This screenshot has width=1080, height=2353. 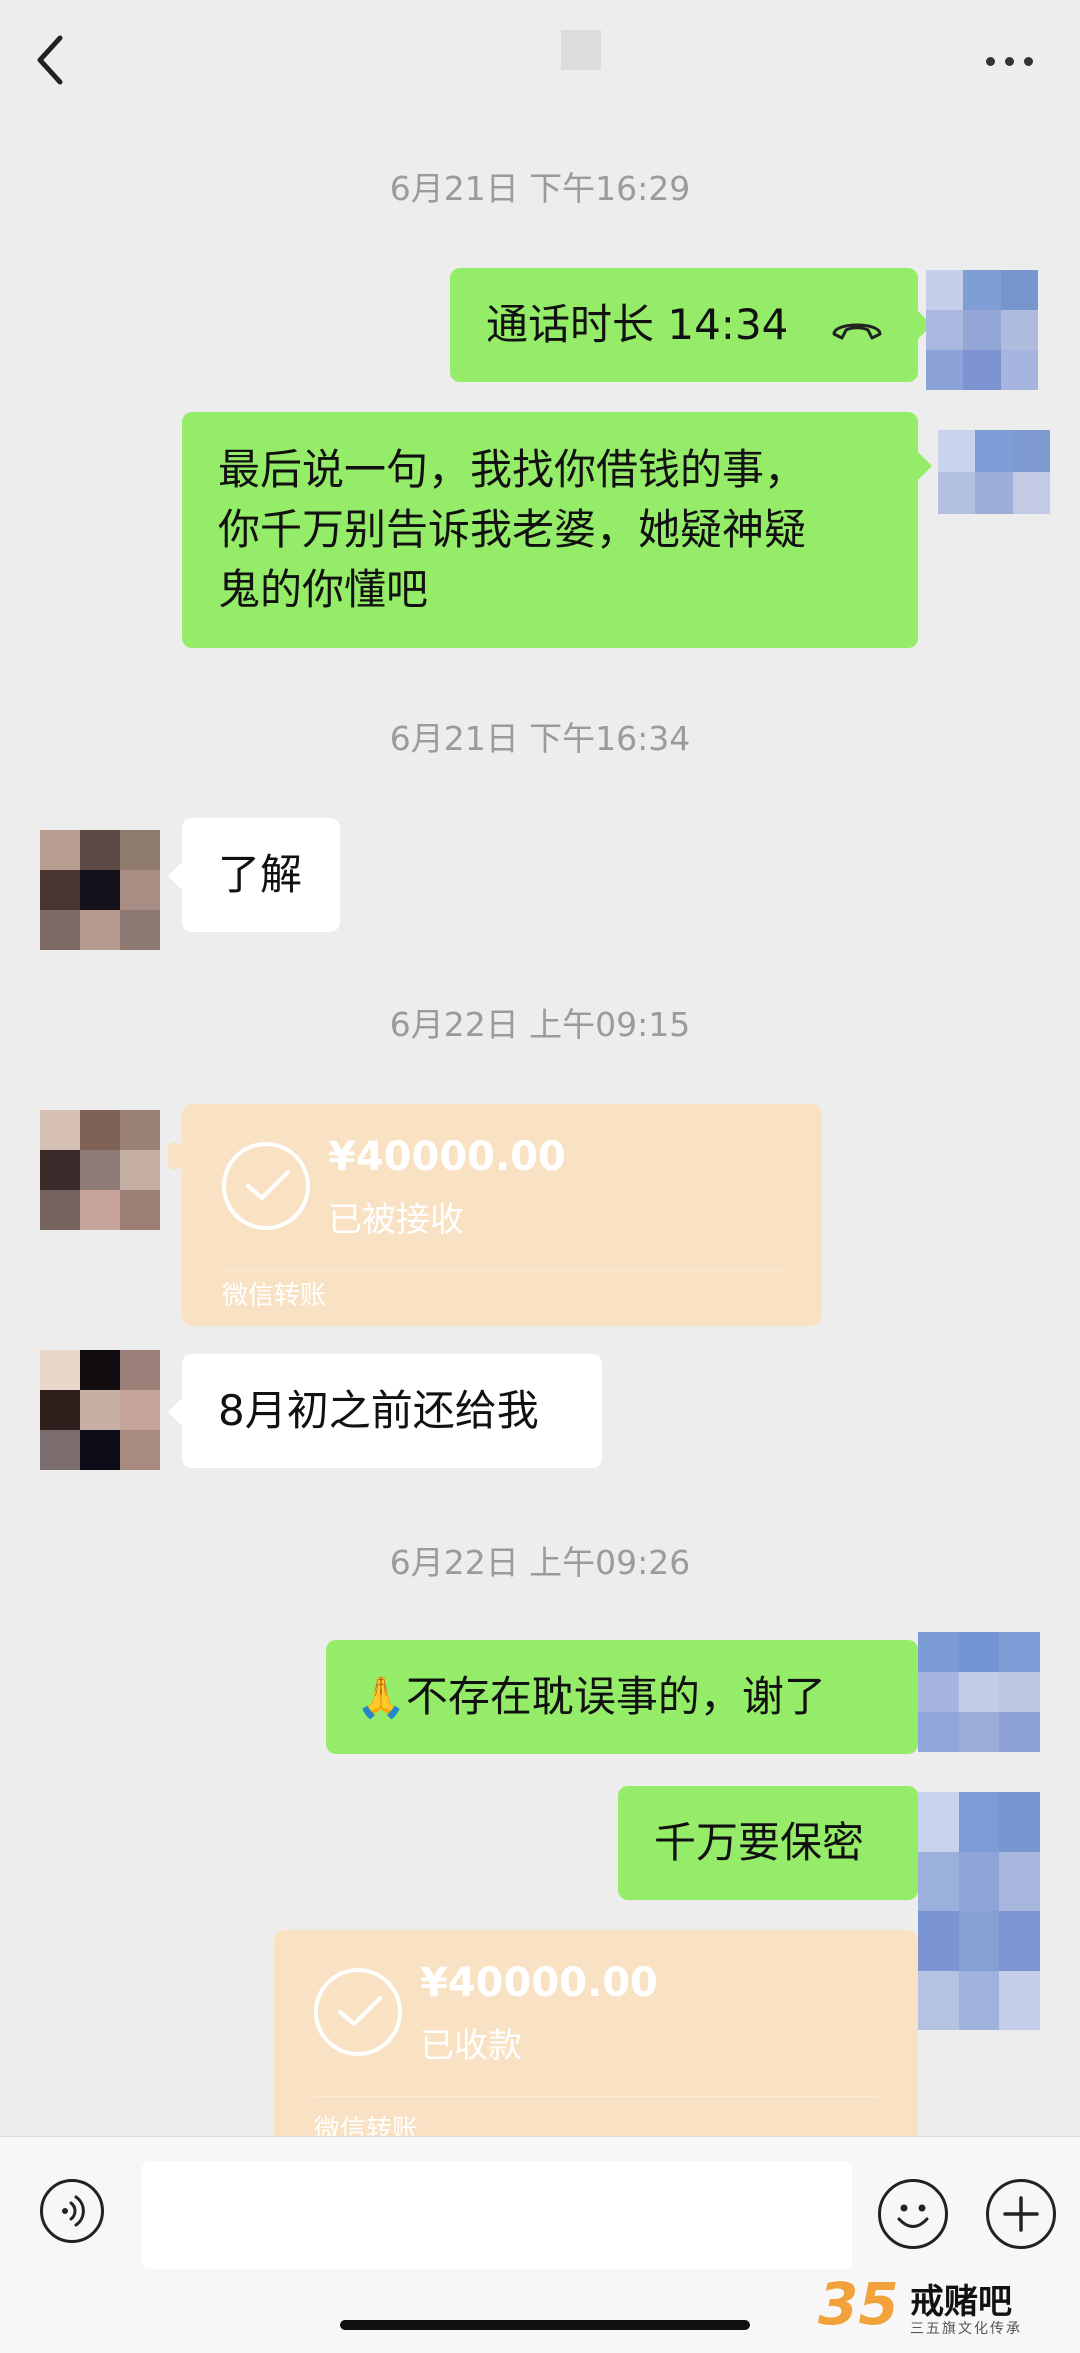 I want to click on message-text: 不存在耽误事的，谢了, so click(x=615, y=1696).